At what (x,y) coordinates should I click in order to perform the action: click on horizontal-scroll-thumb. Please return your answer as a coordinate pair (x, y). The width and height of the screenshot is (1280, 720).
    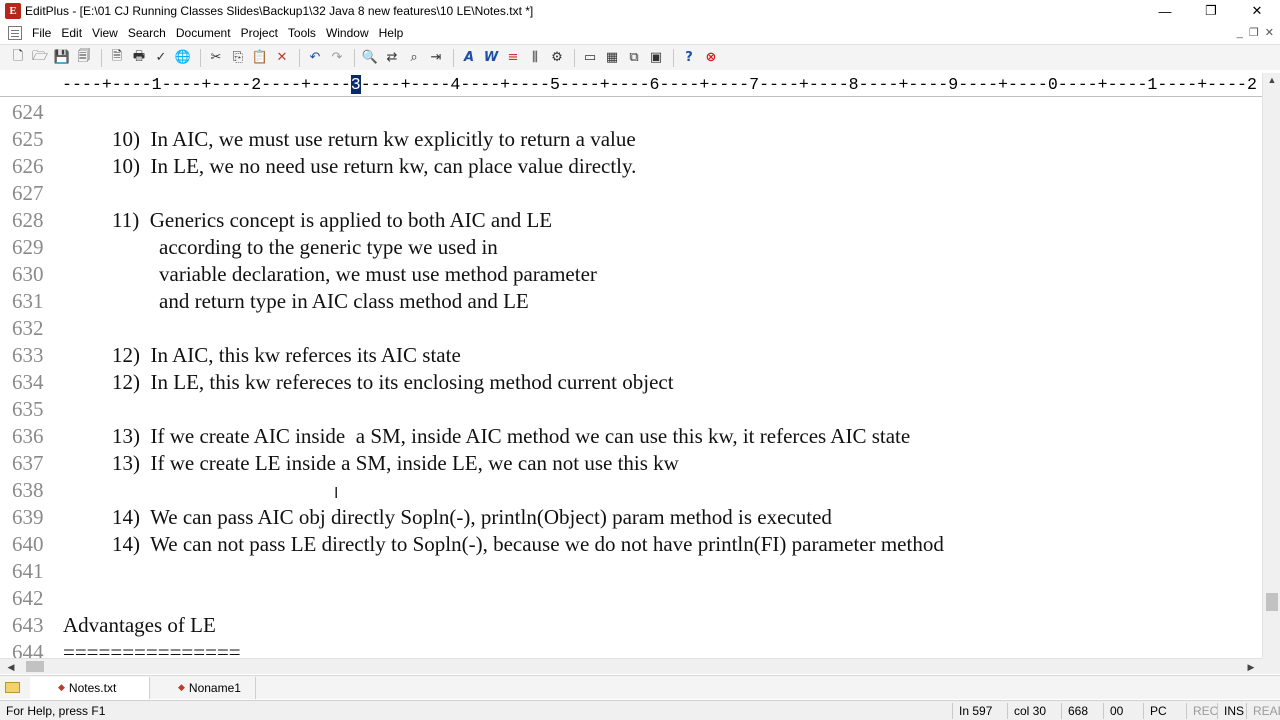
    Looking at the image, I should click on (35, 666).